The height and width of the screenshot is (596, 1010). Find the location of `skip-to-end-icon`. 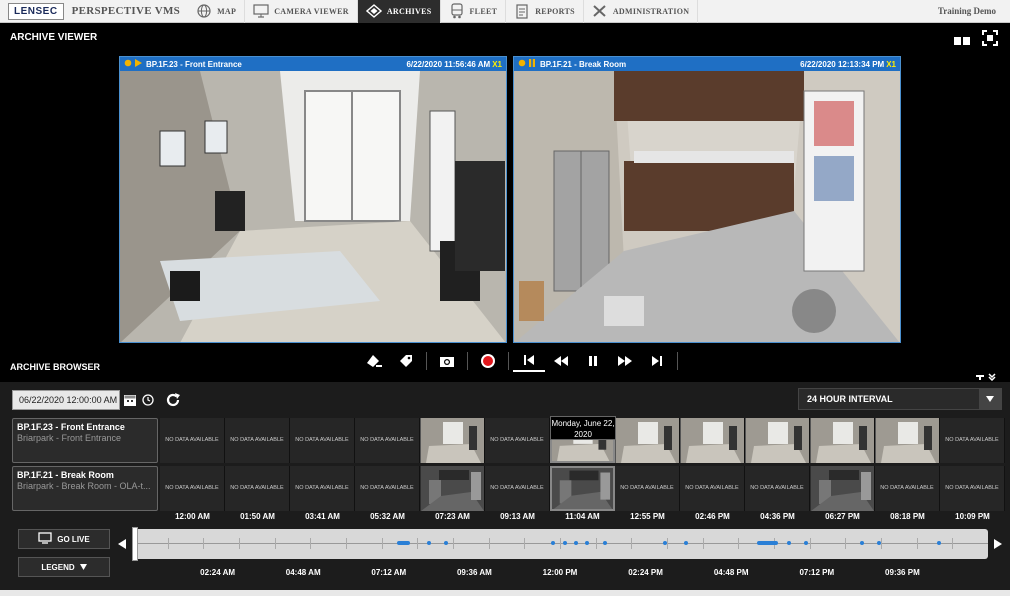

skip-to-end-icon is located at coordinates (657, 361).